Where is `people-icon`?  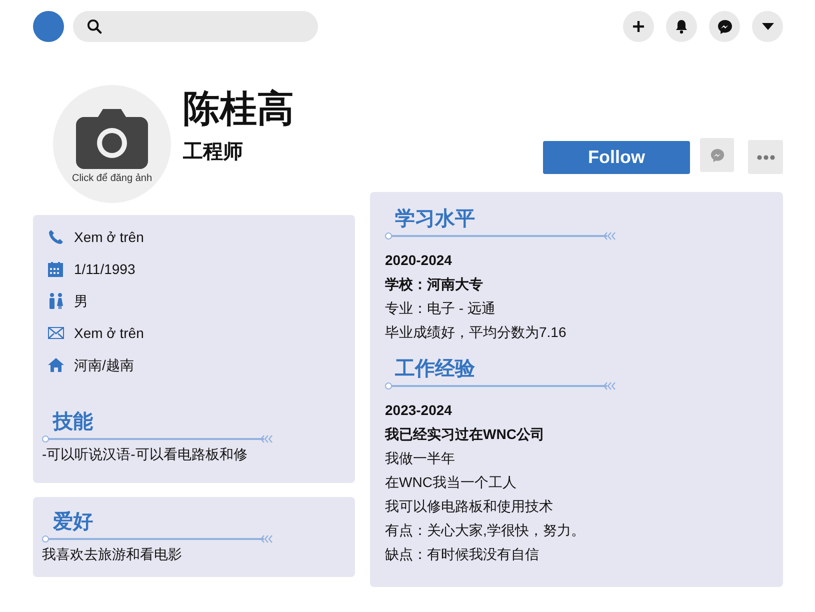 people-icon is located at coordinates (56, 301).